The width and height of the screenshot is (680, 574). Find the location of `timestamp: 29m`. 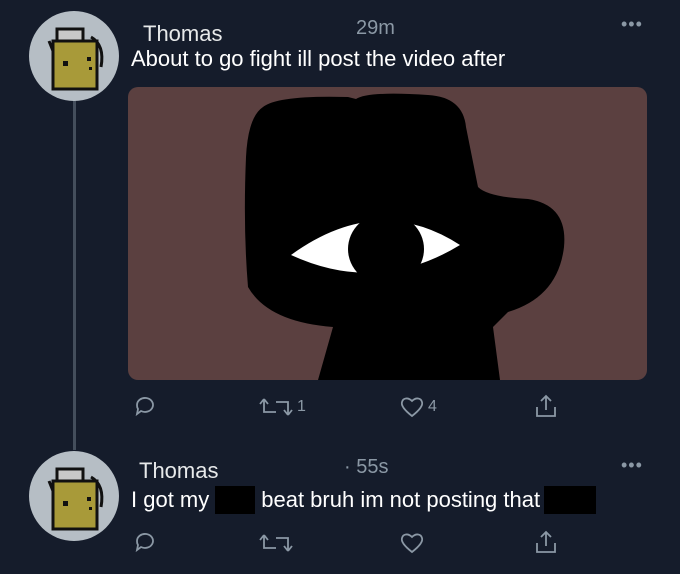

timestamp: 29m is located at coordinates (375, 28).